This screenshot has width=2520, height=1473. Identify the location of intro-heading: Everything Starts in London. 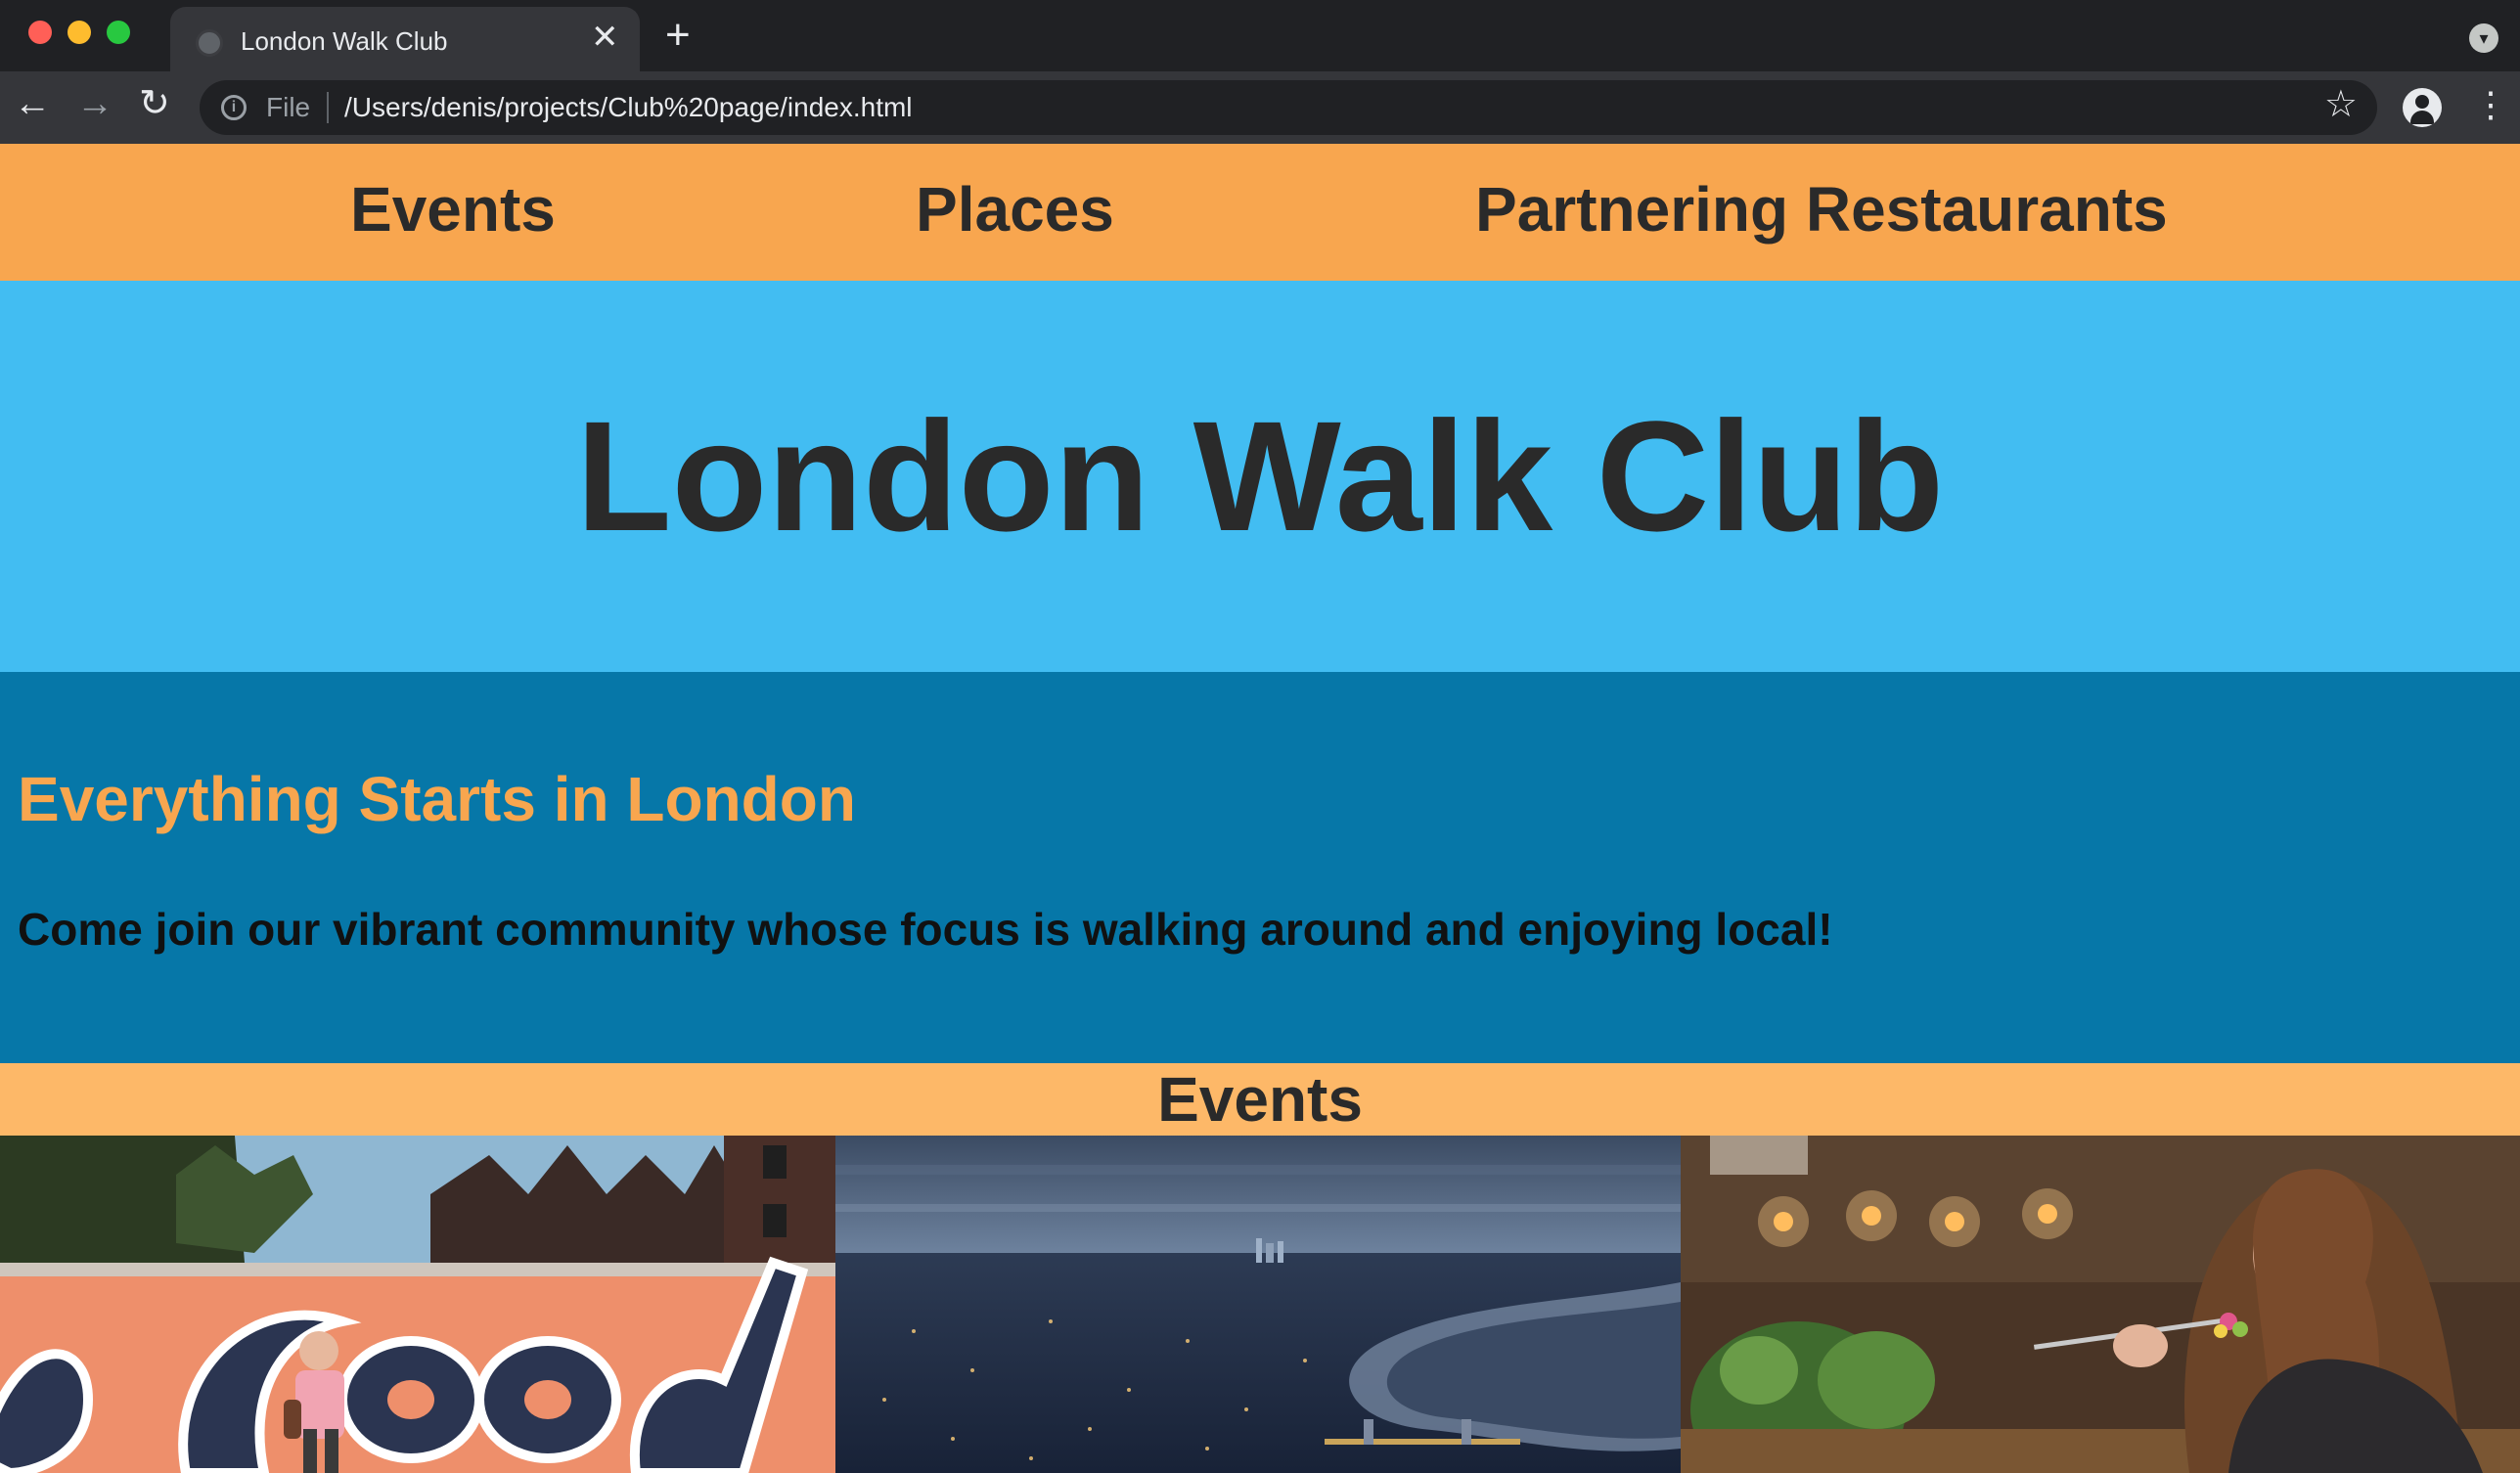
(437, 799).